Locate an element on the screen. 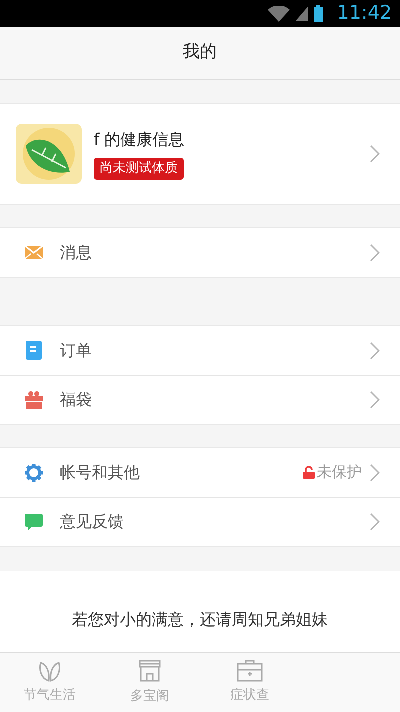 The width and height of the screenshot is (400, 712). signal-icon is located at coordinates (302, 13).